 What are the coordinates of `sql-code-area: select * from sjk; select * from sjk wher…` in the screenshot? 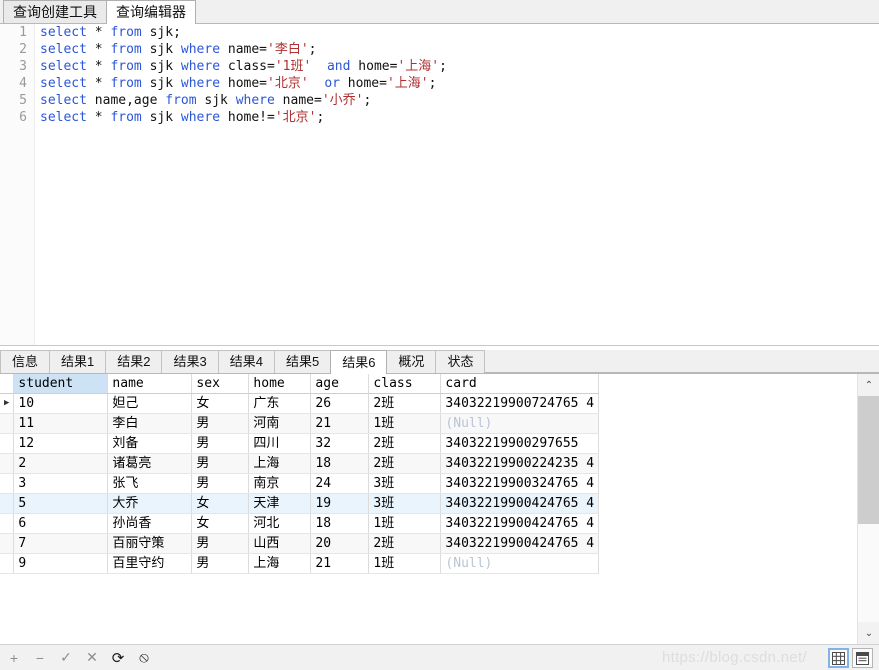 It's located at (459, 75).